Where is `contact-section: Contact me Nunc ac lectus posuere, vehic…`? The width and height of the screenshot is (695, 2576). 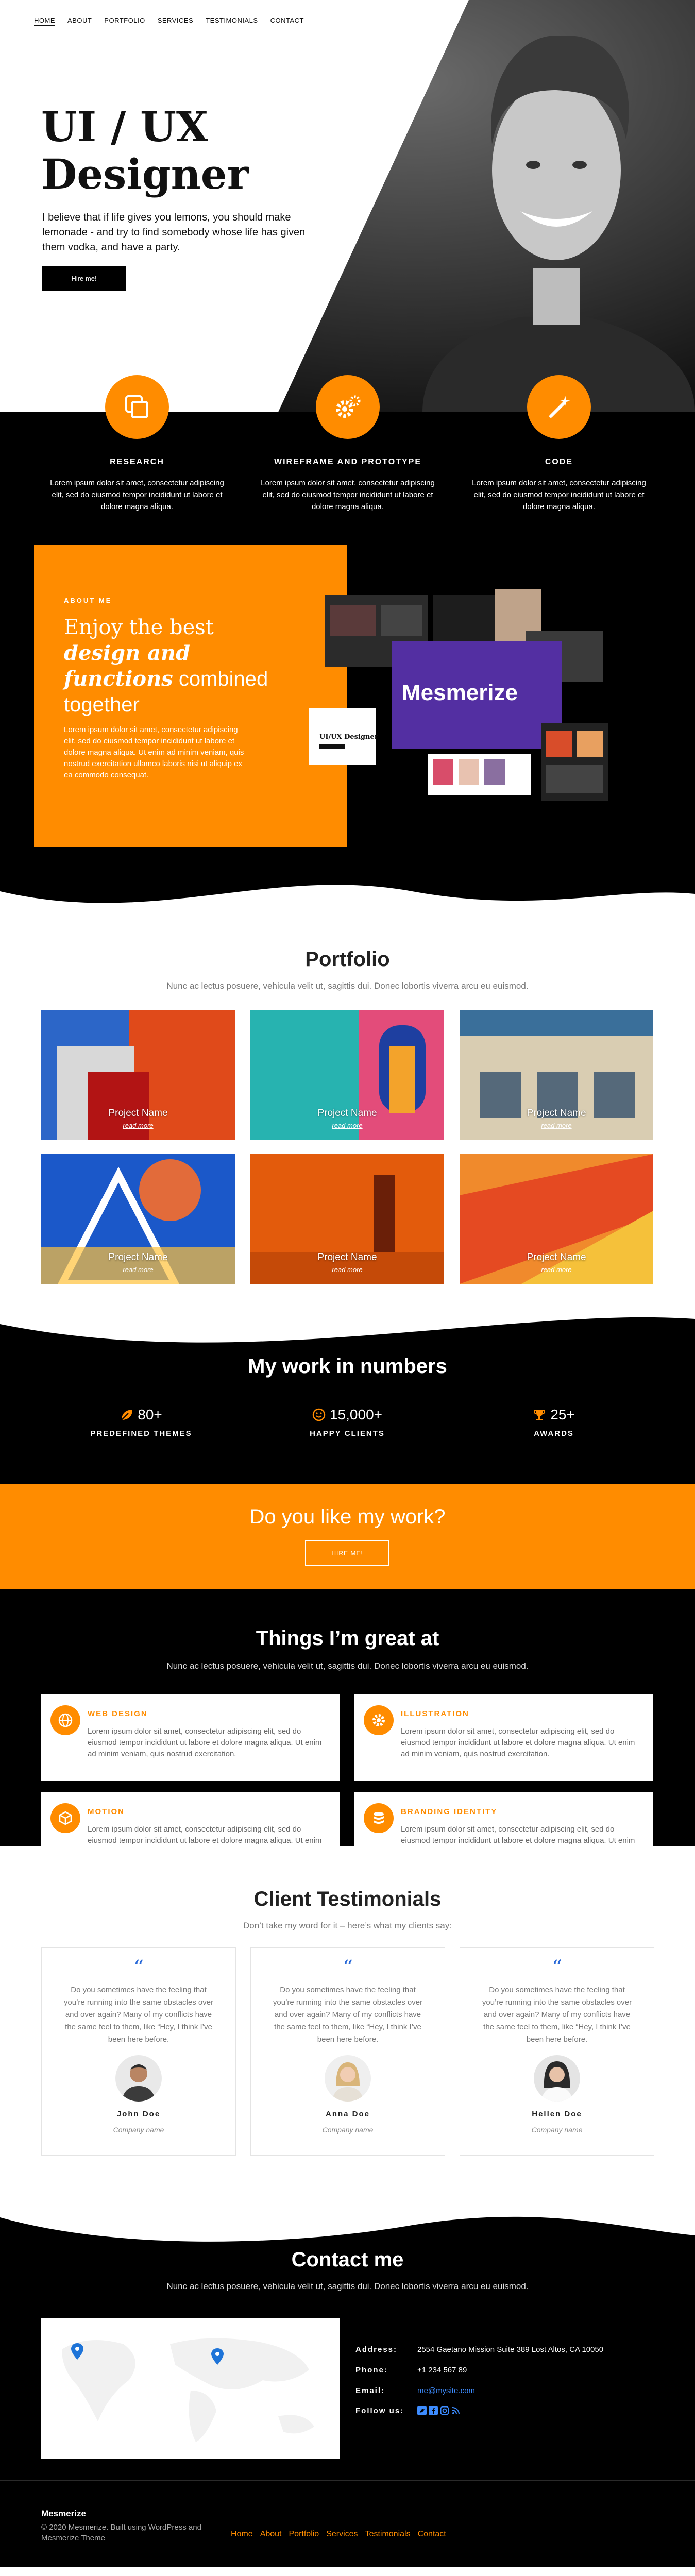 contact-section: Contact me Nunc ac lectus posuere, vehic… is located at coordinates (347, 2364).